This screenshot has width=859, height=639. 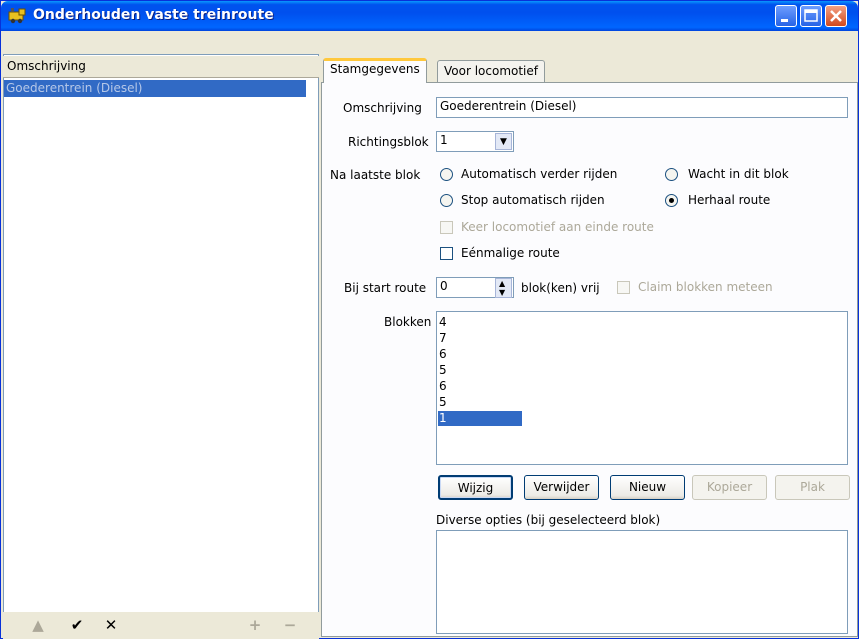 I want to click on tab-stamgegevens: Stamgegevens, so click(x=375, y=70).